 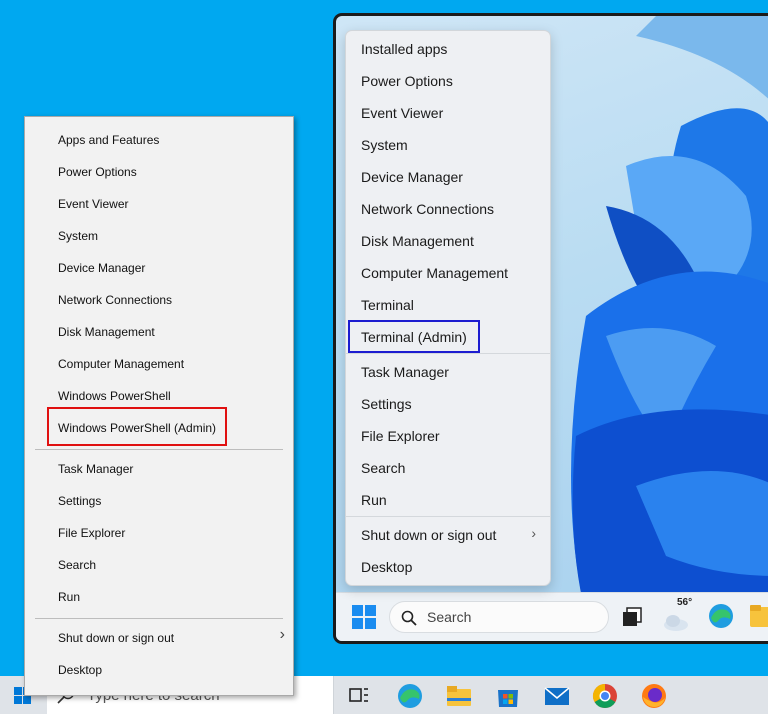 What do you see at coordinates (557, 696) in the screenshot?
I see `mail-icon` at bounding box center [557, 696].